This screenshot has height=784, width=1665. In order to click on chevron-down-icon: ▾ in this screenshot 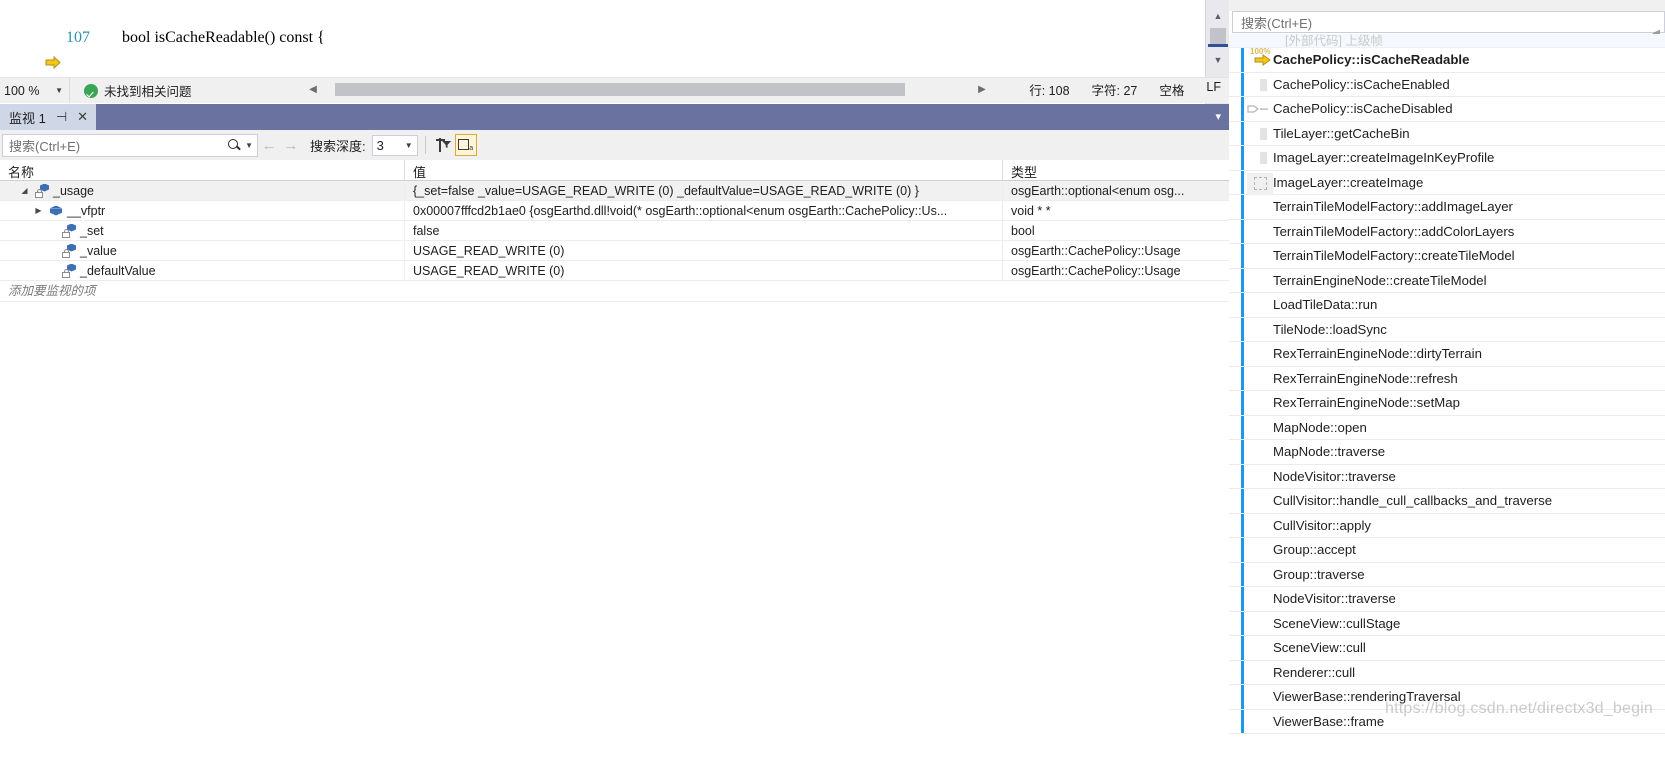, I will do `click(1218, 116)`.